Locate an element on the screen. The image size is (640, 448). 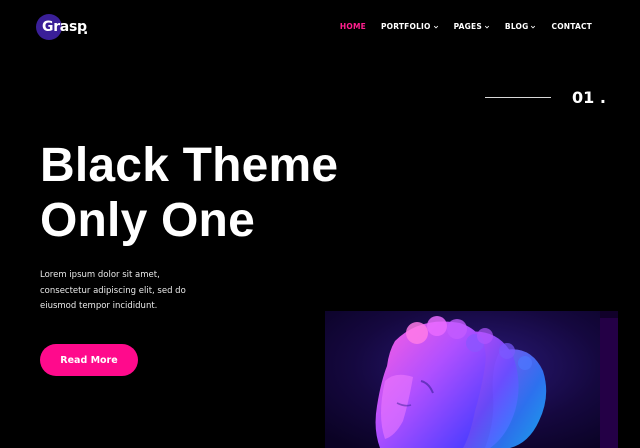
main-nav: HOME PORTFOLIO PAGES BLOG CONTACT is located at coordinates (466, 26).